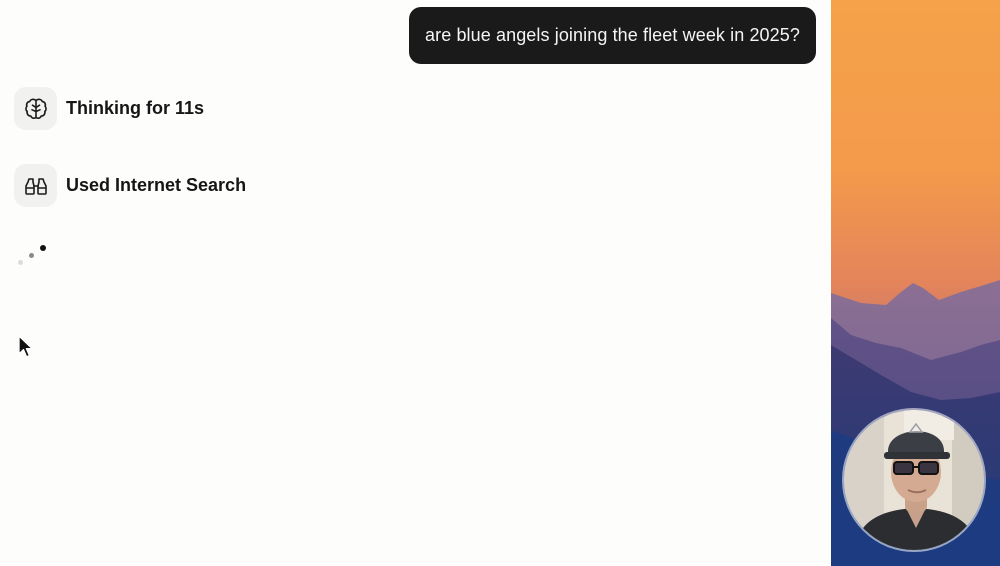  I want to click on search-step: Used Internet Search, so click(130, 185).